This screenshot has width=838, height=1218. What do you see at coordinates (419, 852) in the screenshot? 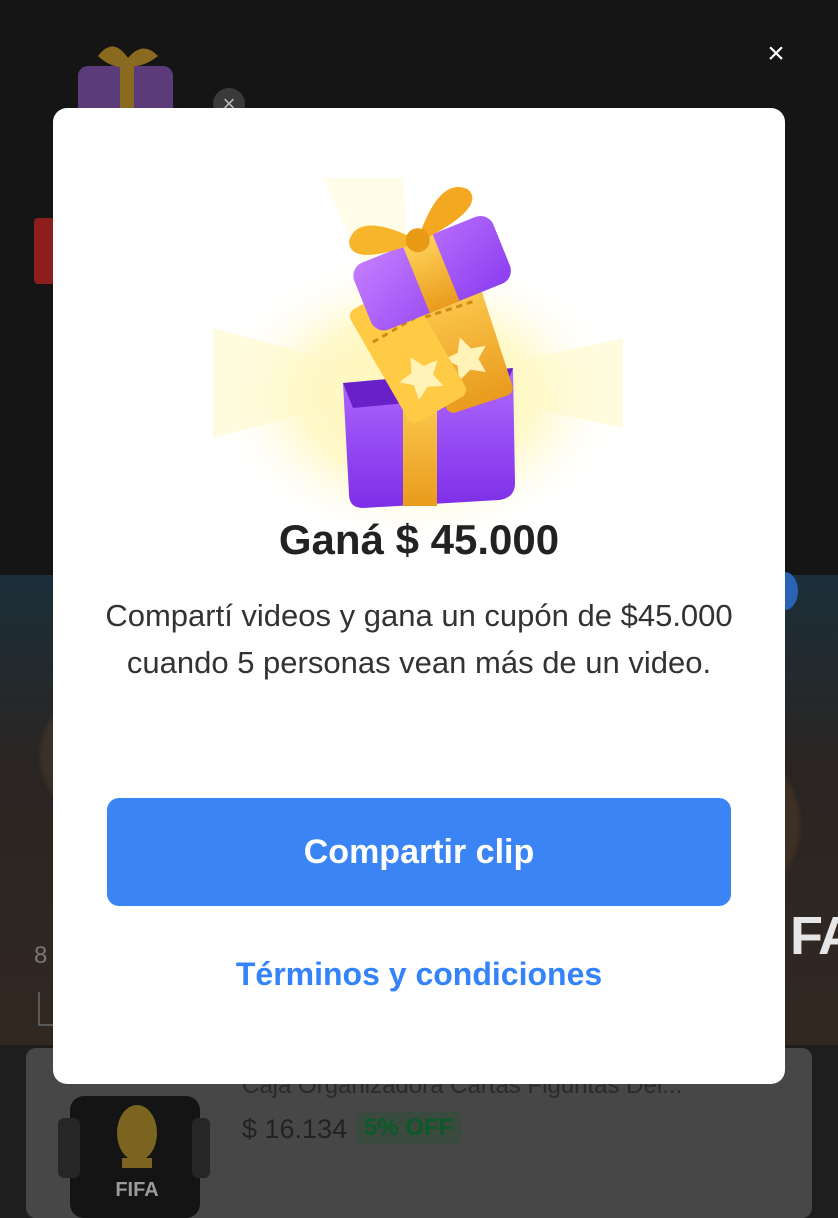
I see `share-clip-button: Compartir clip` at bounding box center [419, 852].